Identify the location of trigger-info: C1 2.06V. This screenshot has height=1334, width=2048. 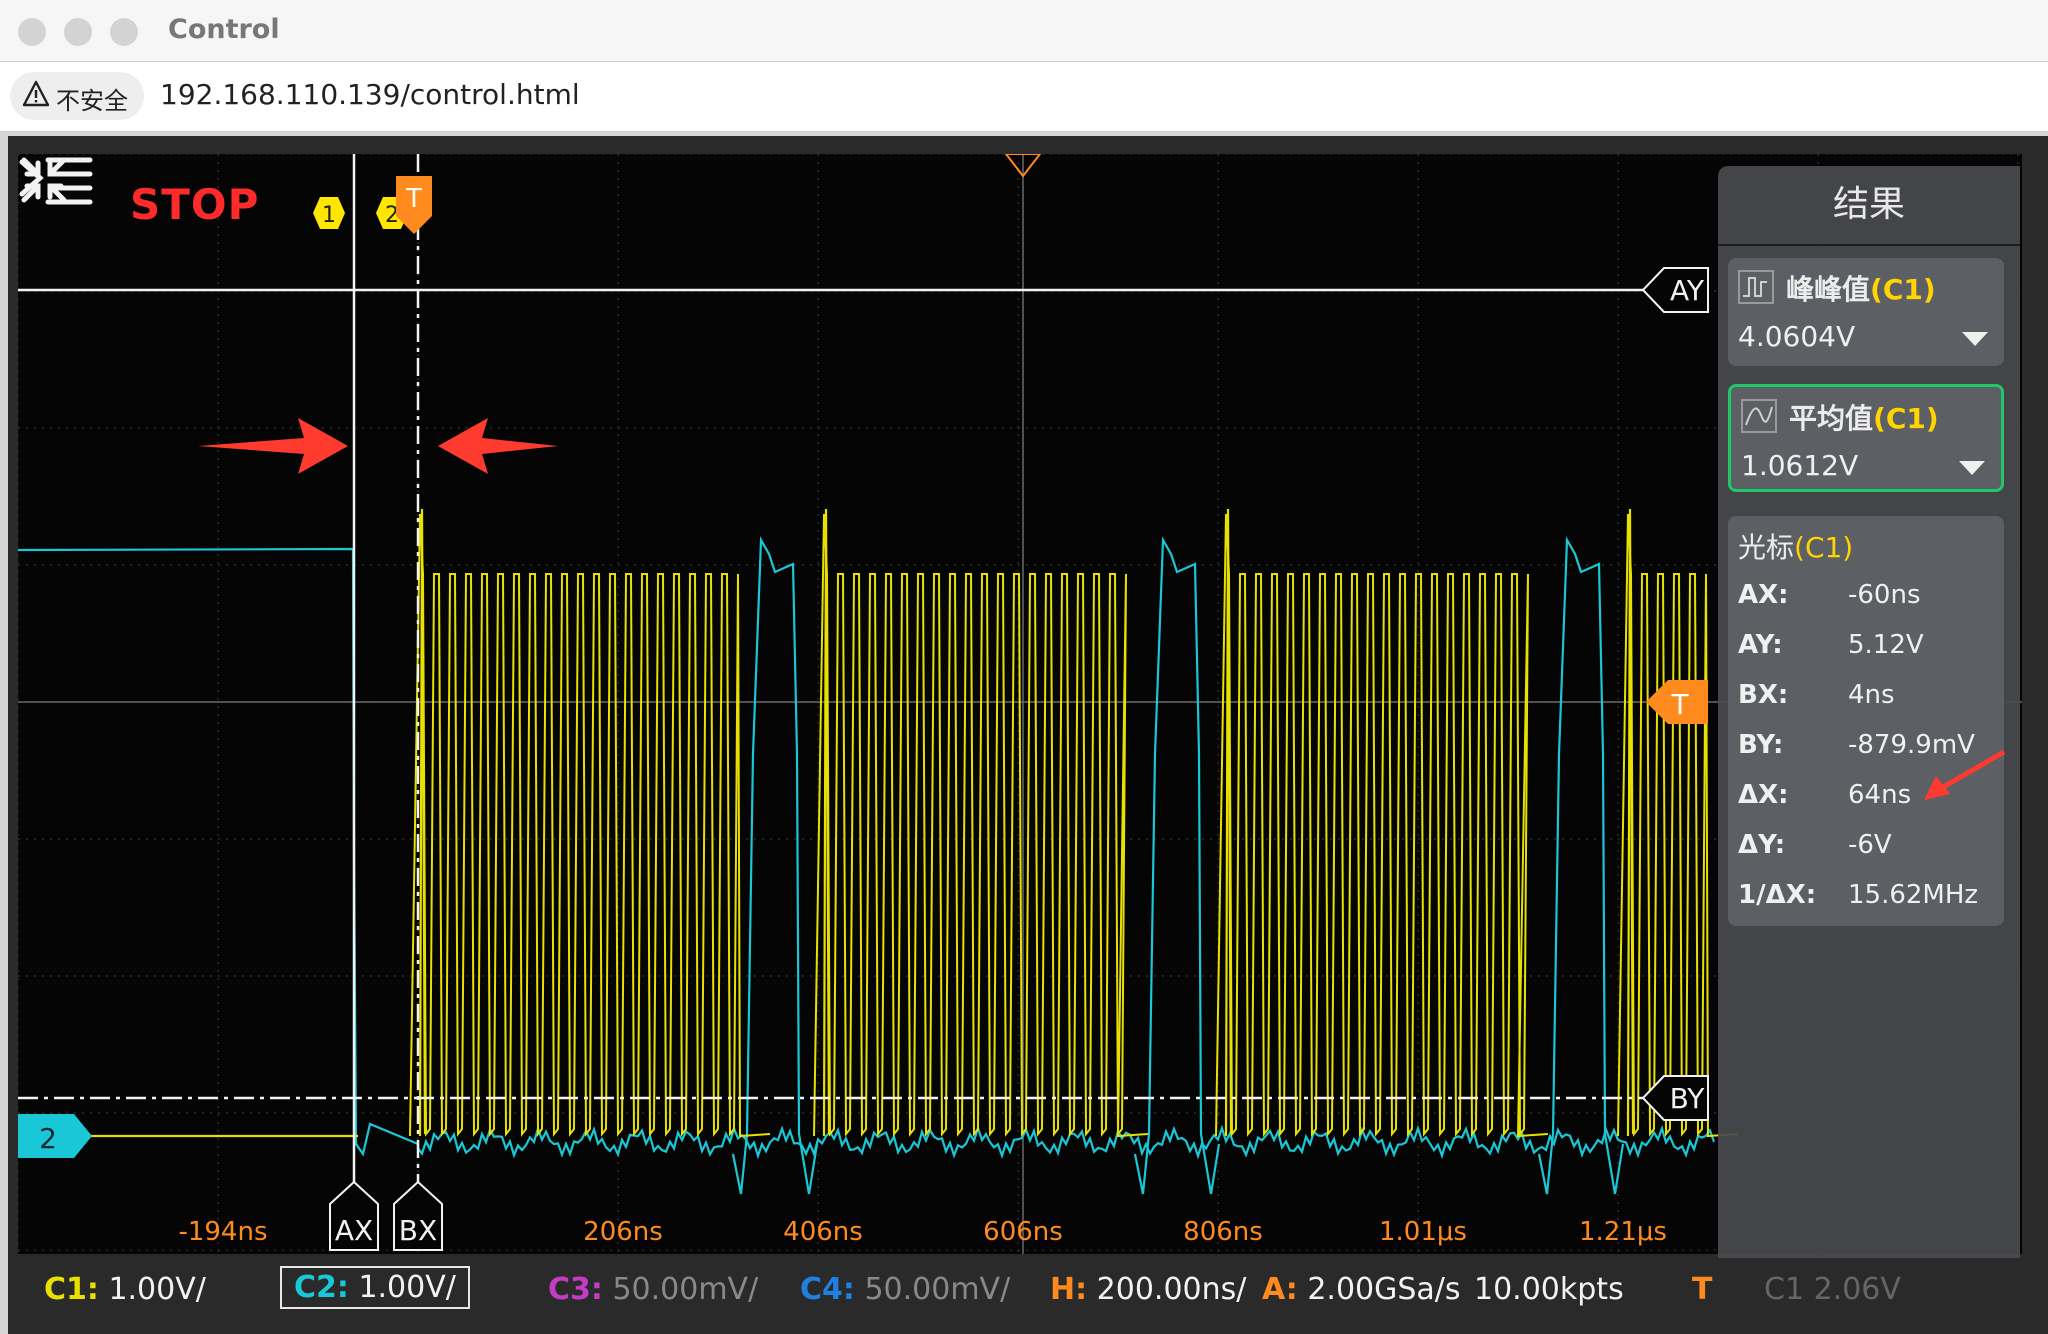
(1832, 1289).